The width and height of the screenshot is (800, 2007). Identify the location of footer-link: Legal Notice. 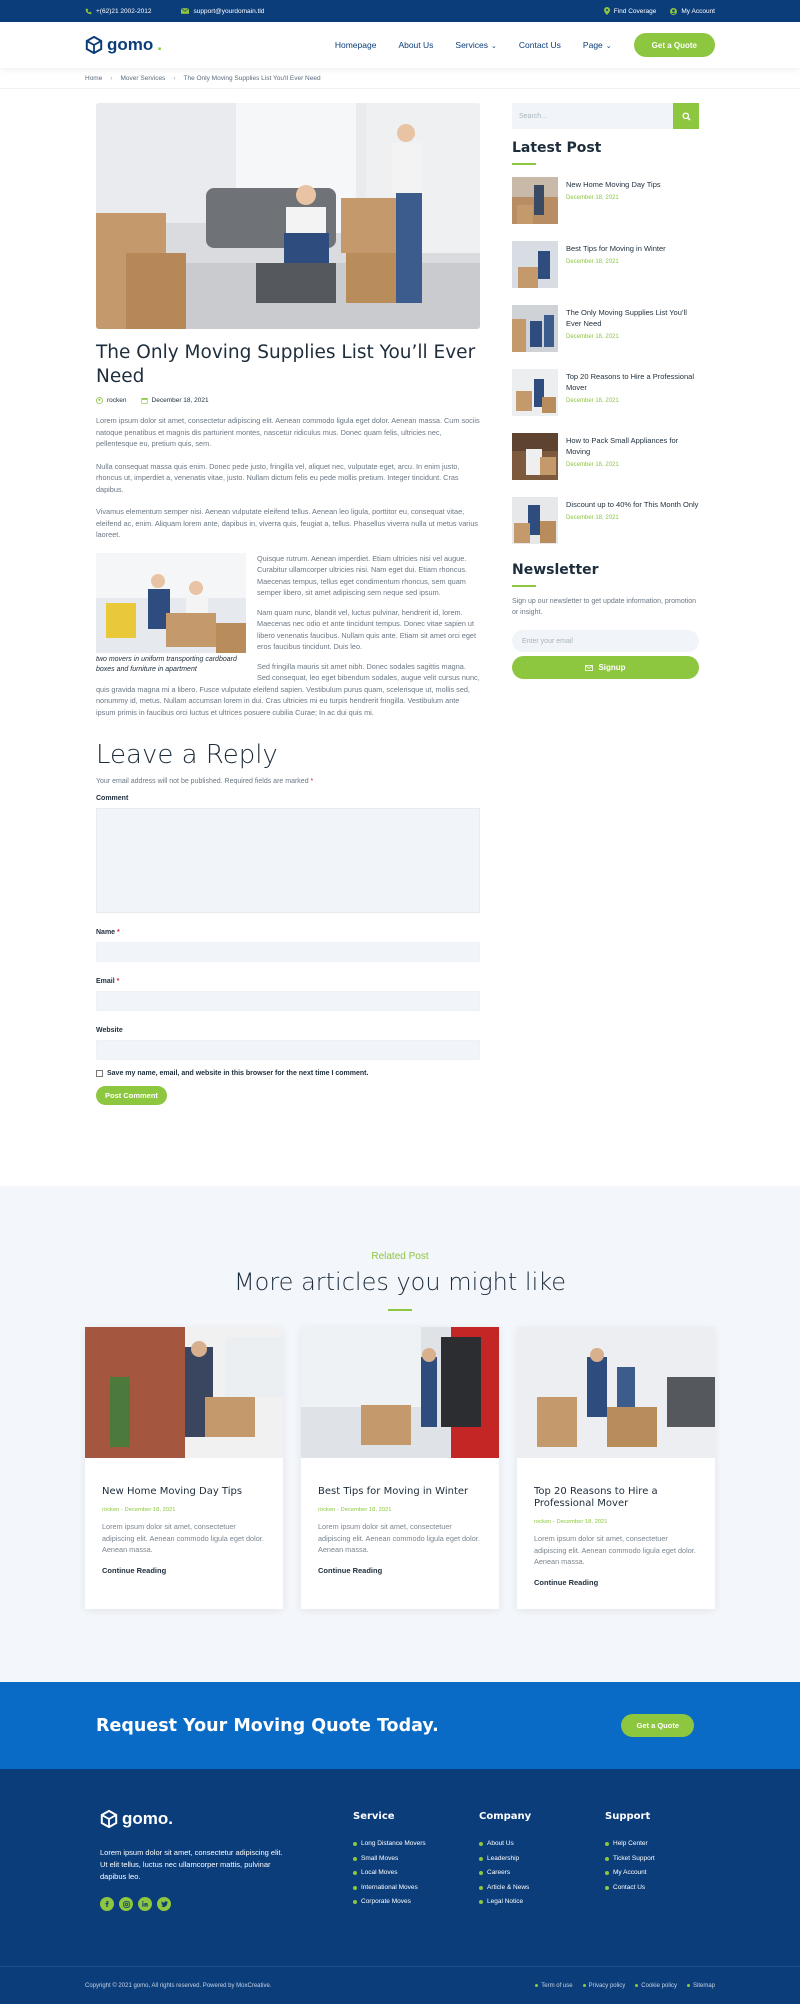
(542, 1902).